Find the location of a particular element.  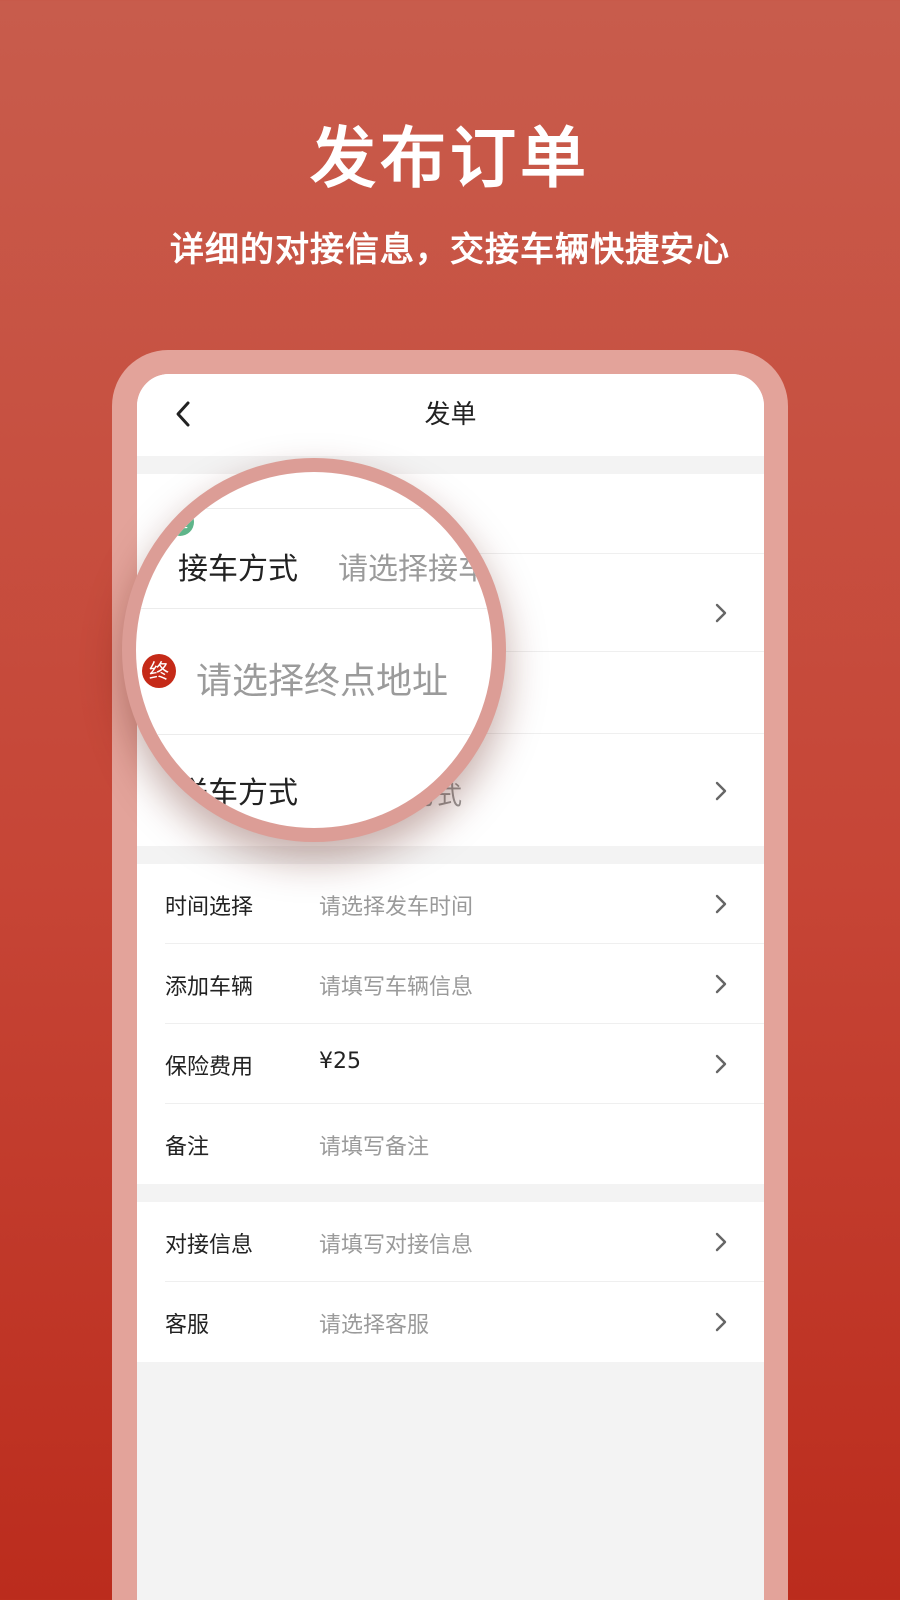

row-label: 时间选择 is located at coordinates (209, 907).